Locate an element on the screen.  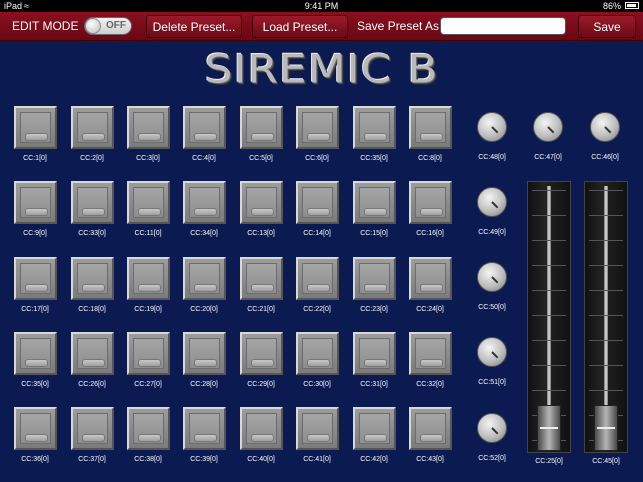
pad-cc-label: CC:41[0] is located at coordinates (317, 459).